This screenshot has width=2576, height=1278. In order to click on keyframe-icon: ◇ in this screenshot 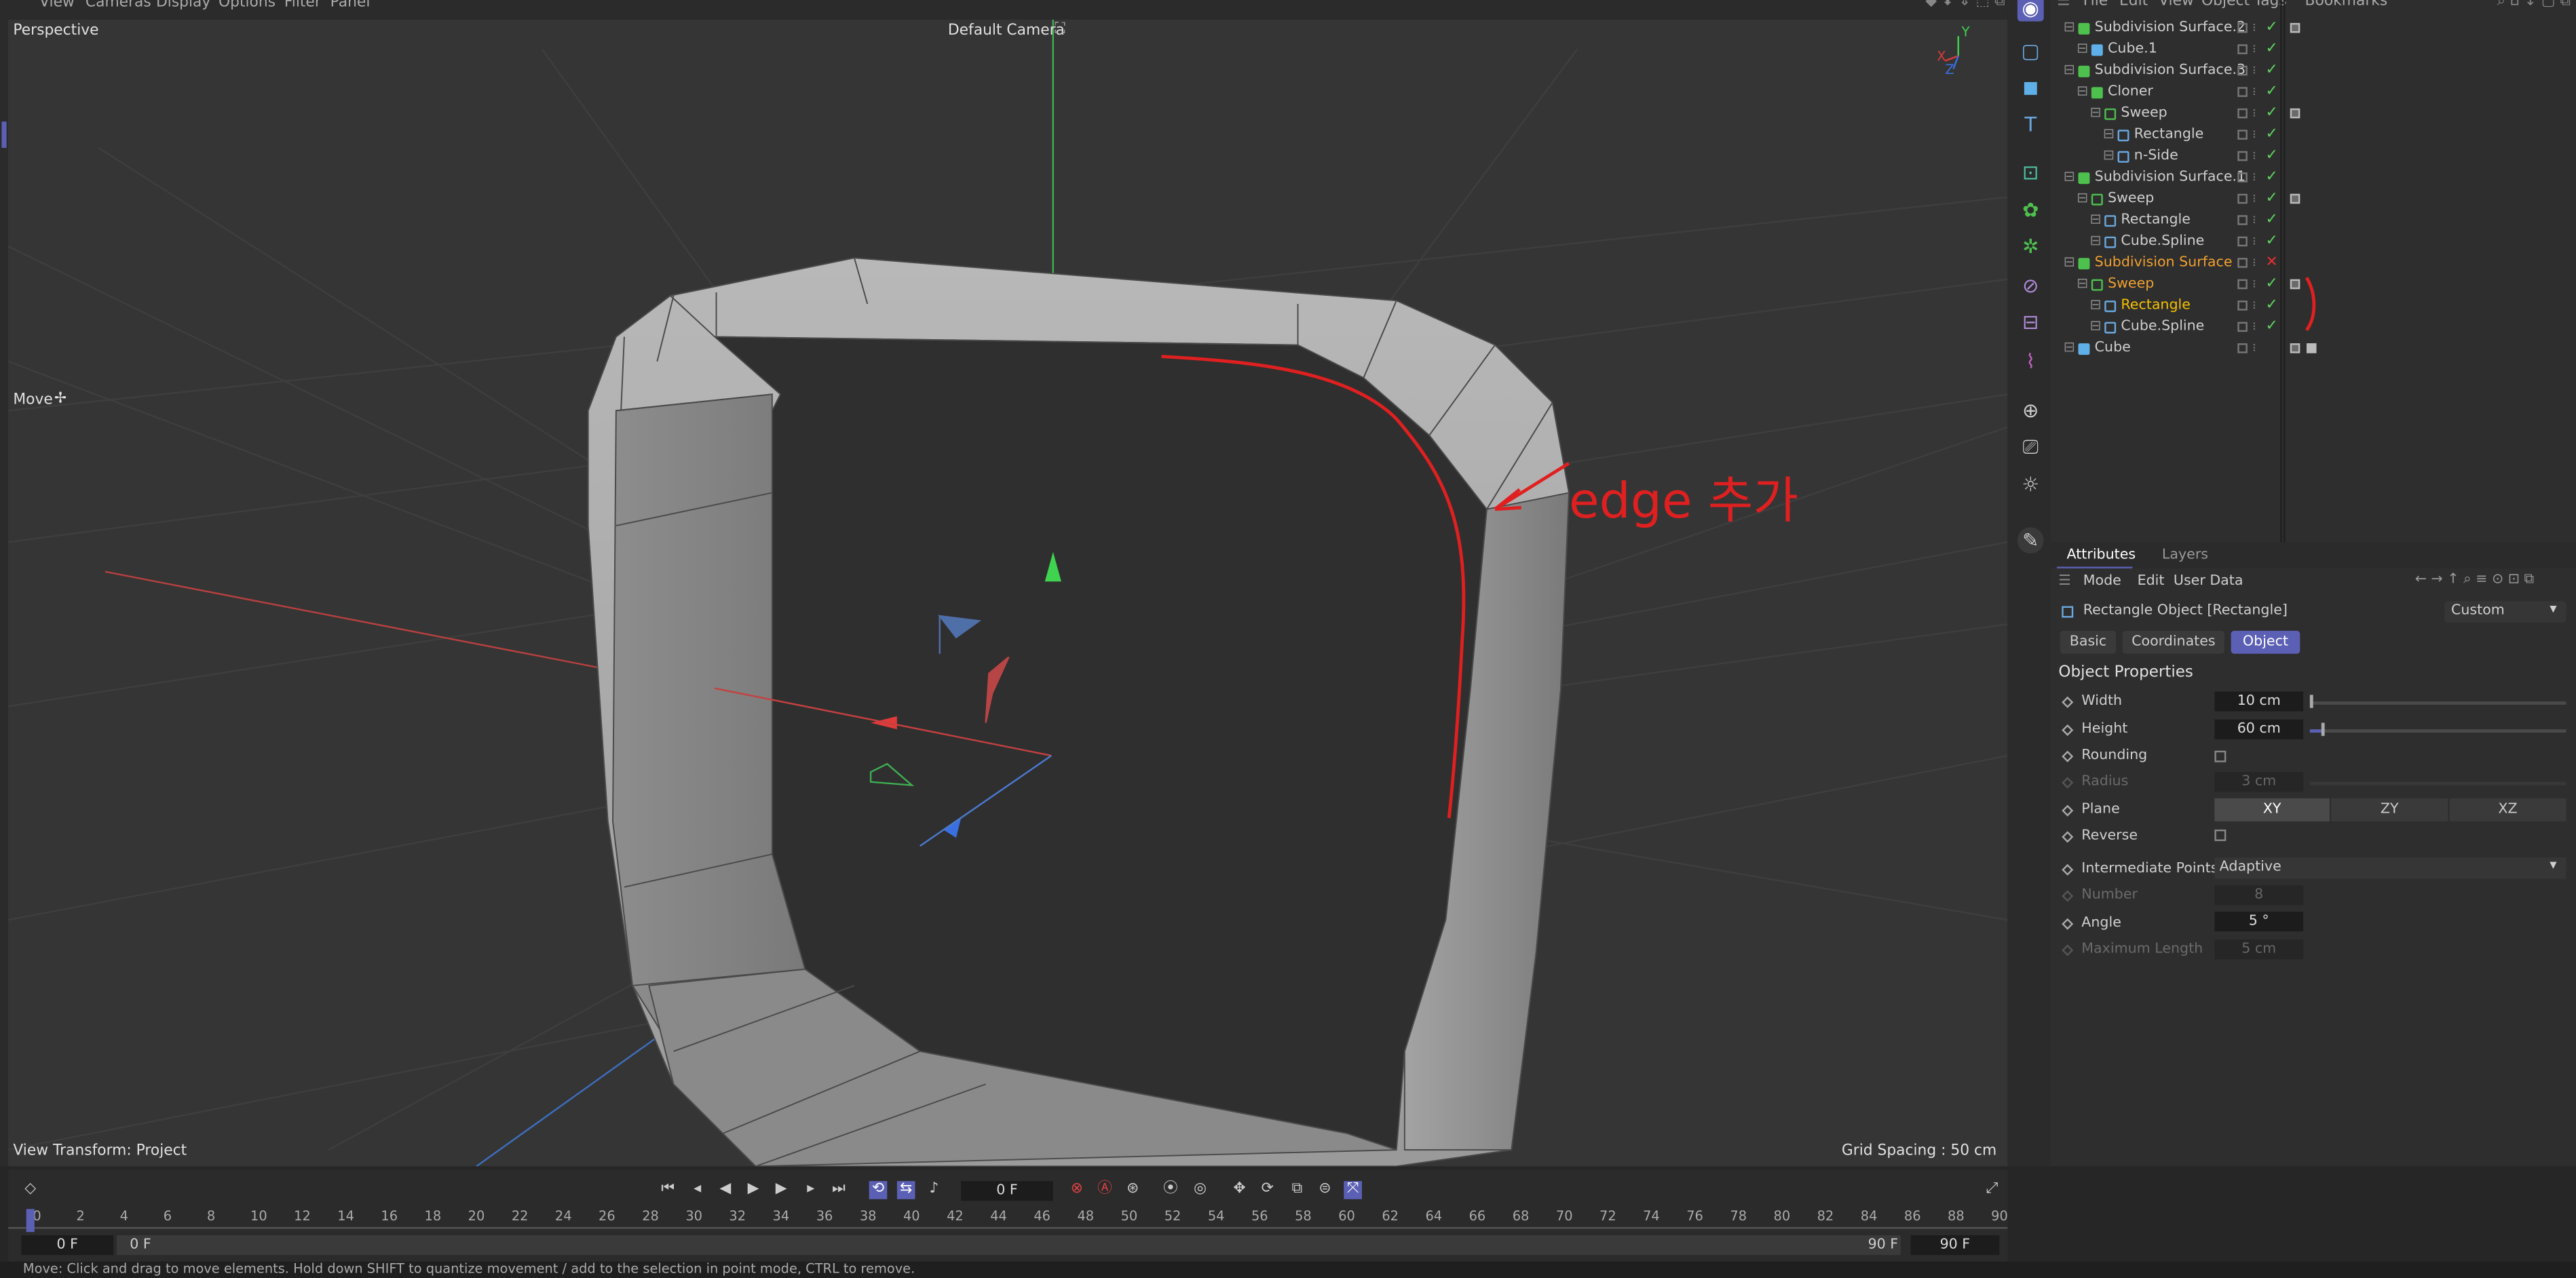, I will do `click(30, 1190)`.